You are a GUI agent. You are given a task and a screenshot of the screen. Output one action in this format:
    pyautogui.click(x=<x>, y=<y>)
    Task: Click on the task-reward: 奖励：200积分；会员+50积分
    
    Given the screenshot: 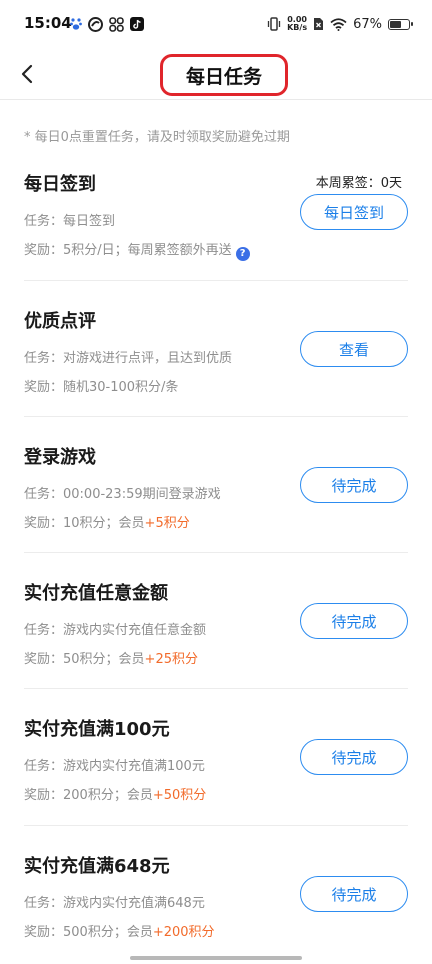 What is the action you would take?
    pyautogui.click(x=115, y=793)
    